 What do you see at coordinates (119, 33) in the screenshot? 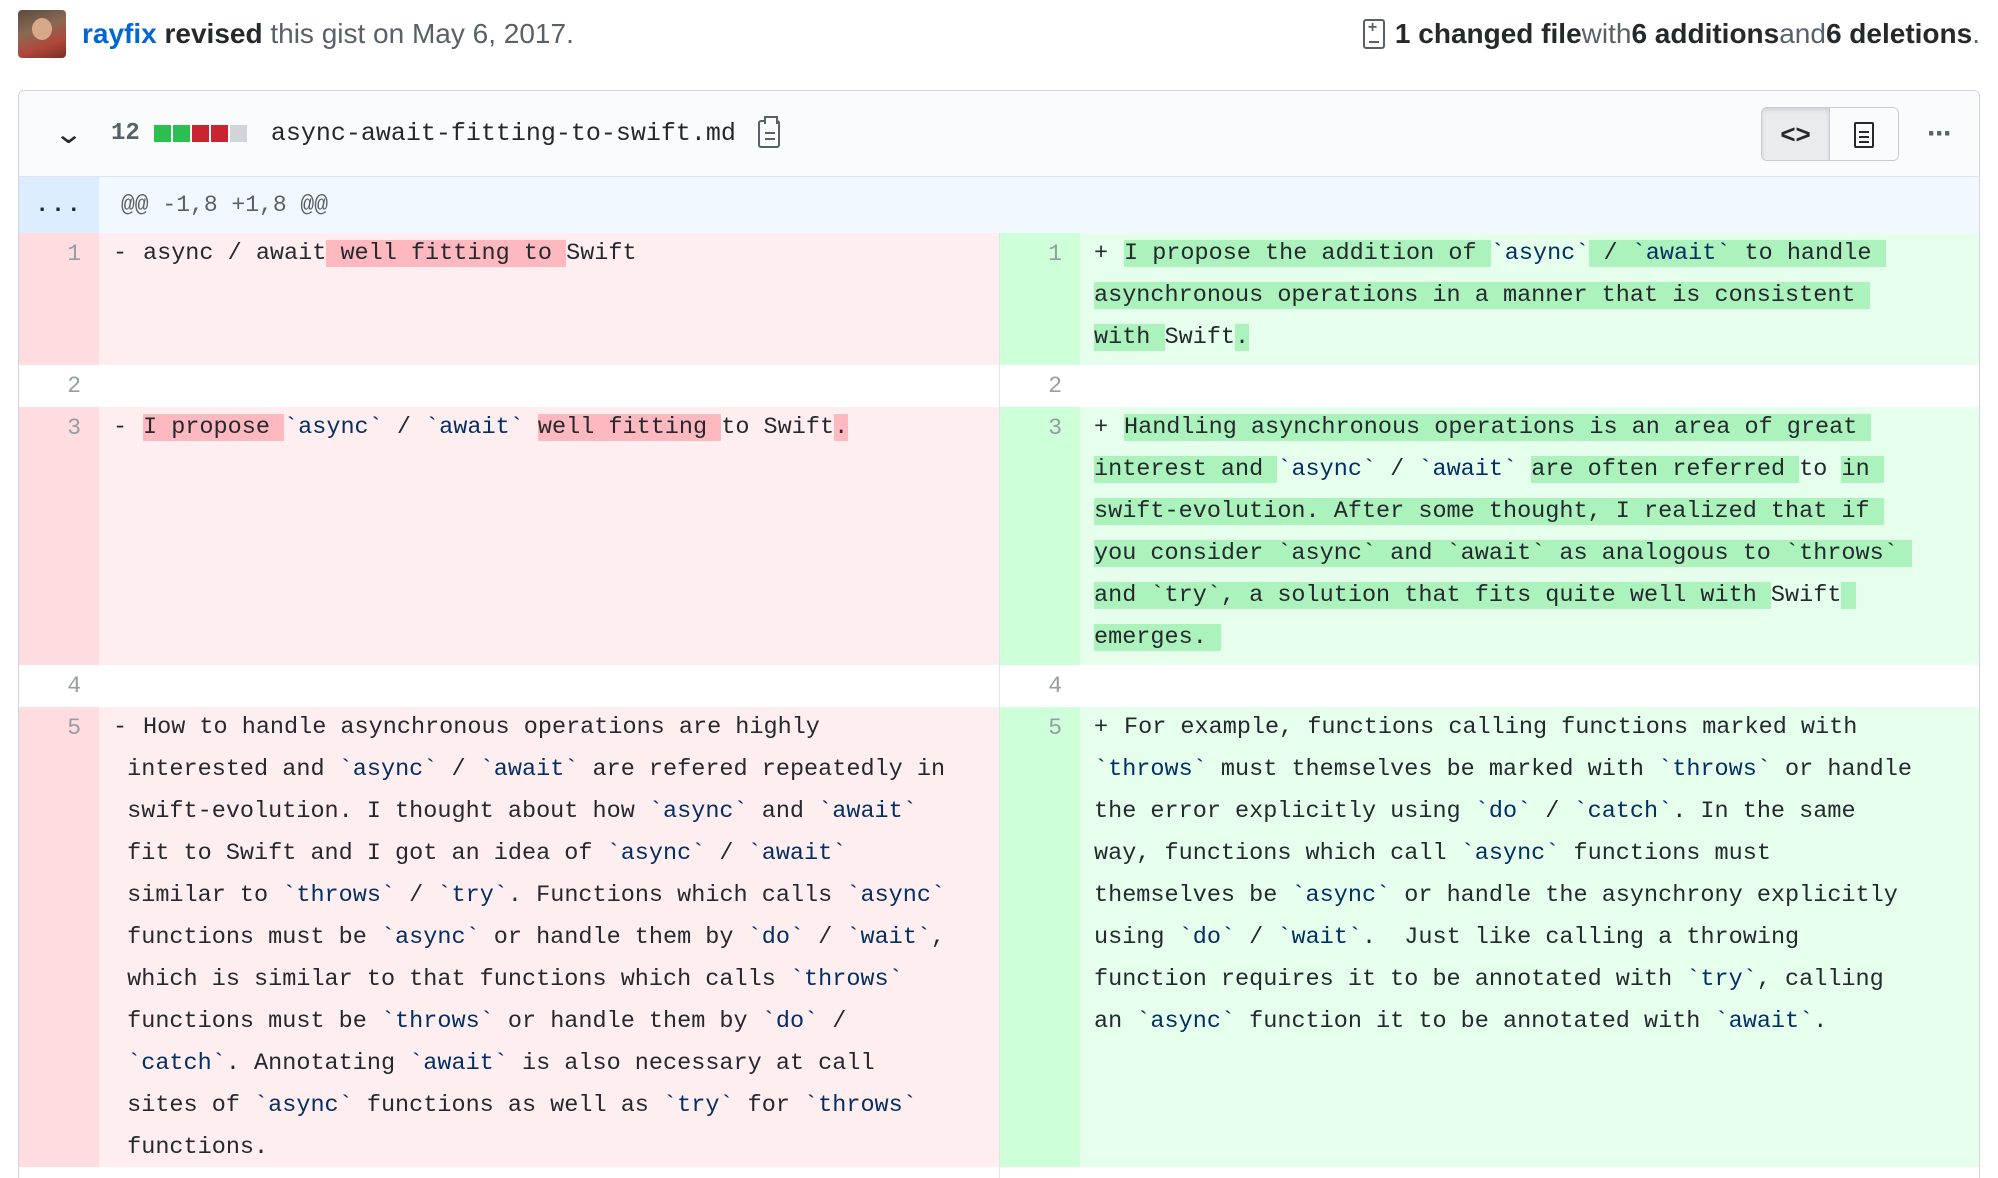
I see `user-link: rayfix` at bounding box center [119, 33].